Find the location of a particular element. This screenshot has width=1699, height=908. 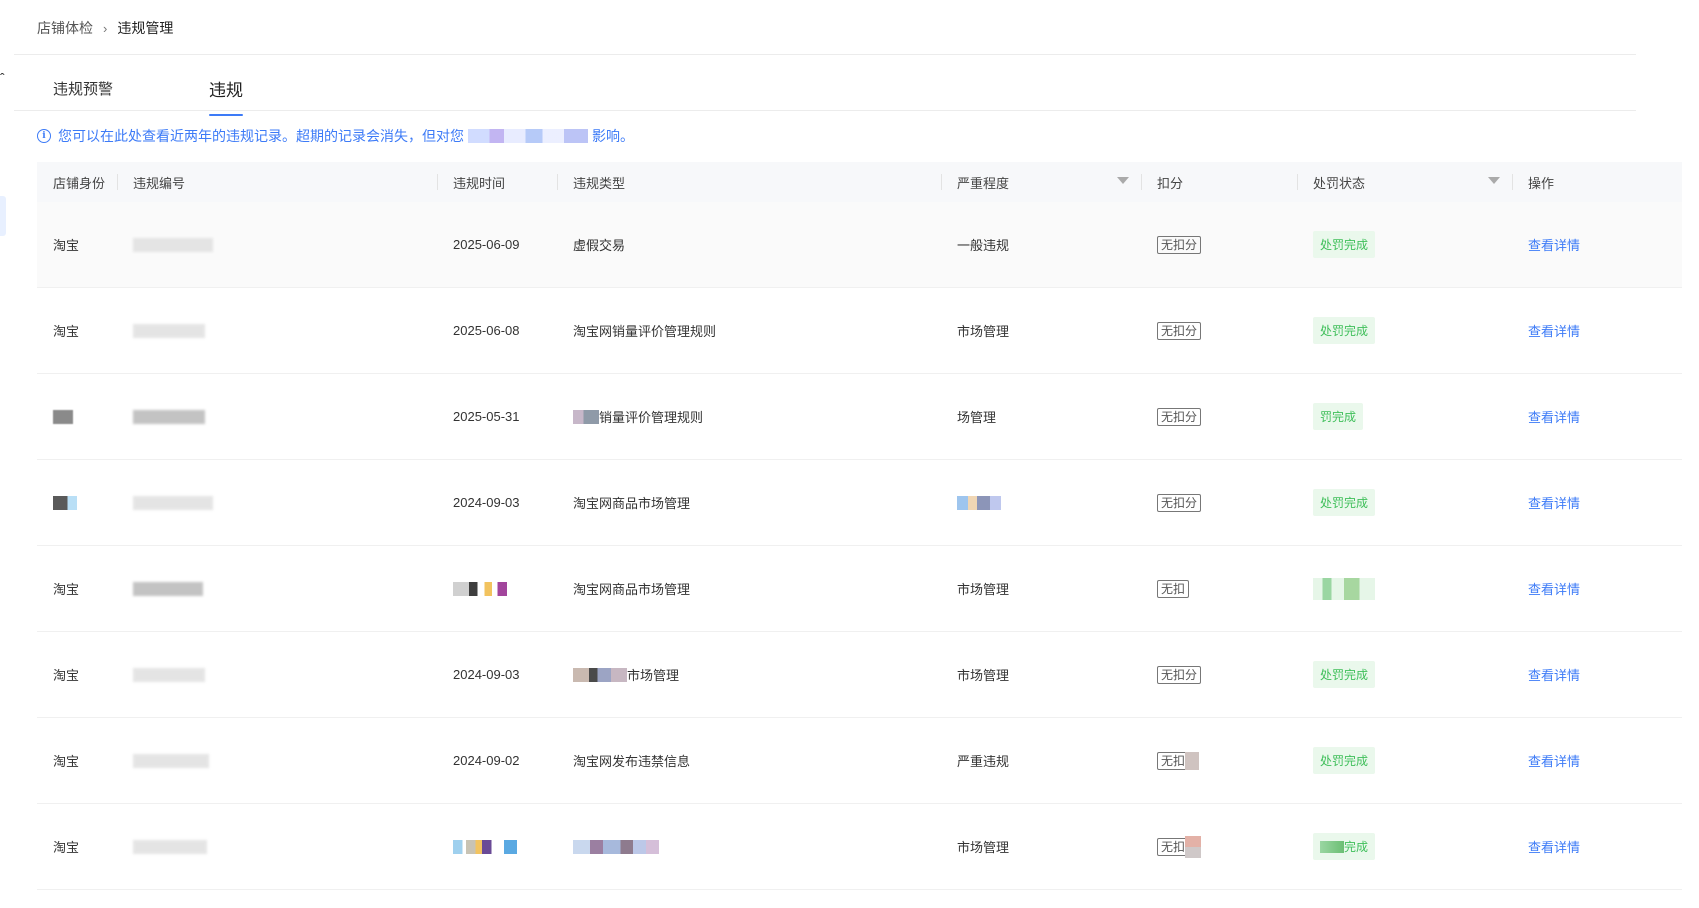

table-row: 2025-05-31 销量评价管理规则 场管理 无扣分 罚完成 查看详情 is located at coordinates (859, 417).